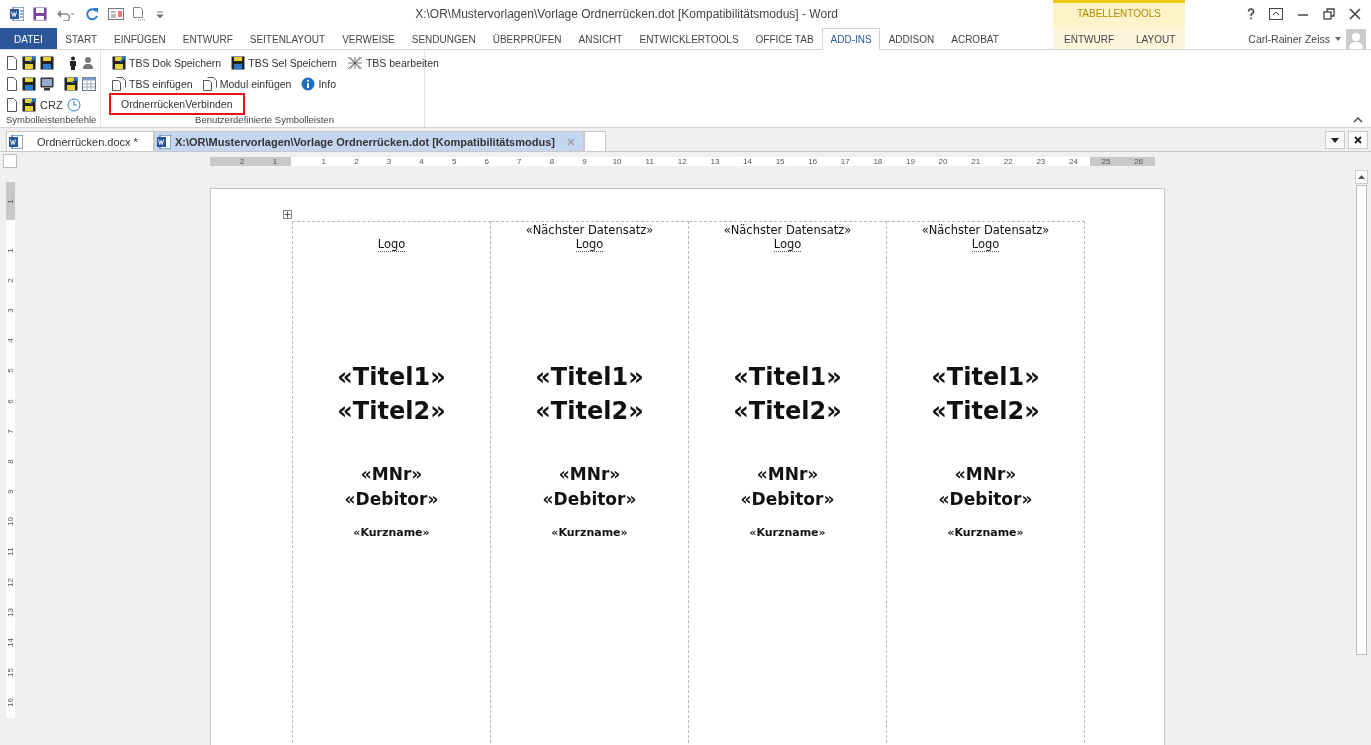 The width and height of the screenshot is (1371, 745). What do you see at coordinates (10, 673) in the screenshot?
I see `ruler-number: 15` at bounding box center [10, 673].